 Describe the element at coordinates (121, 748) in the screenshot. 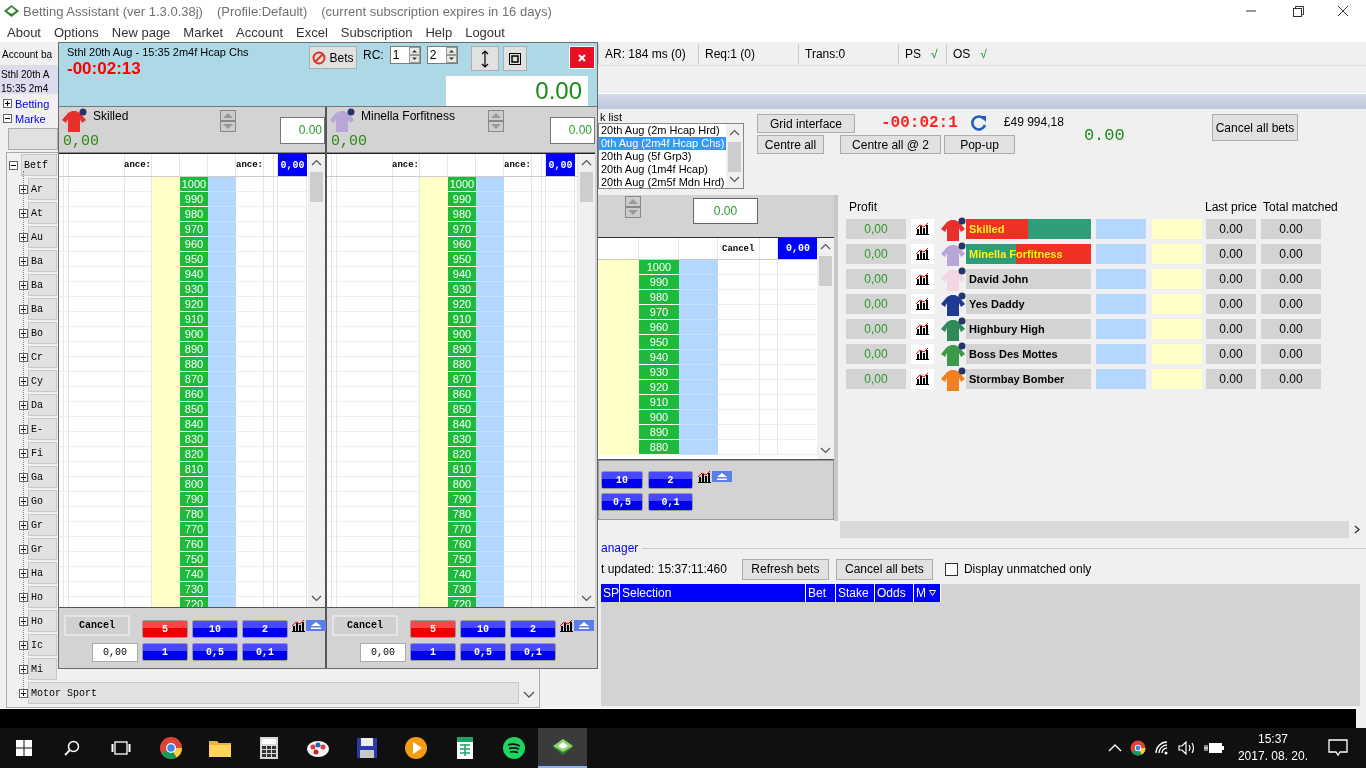

I see `task-view-icon` at that location.